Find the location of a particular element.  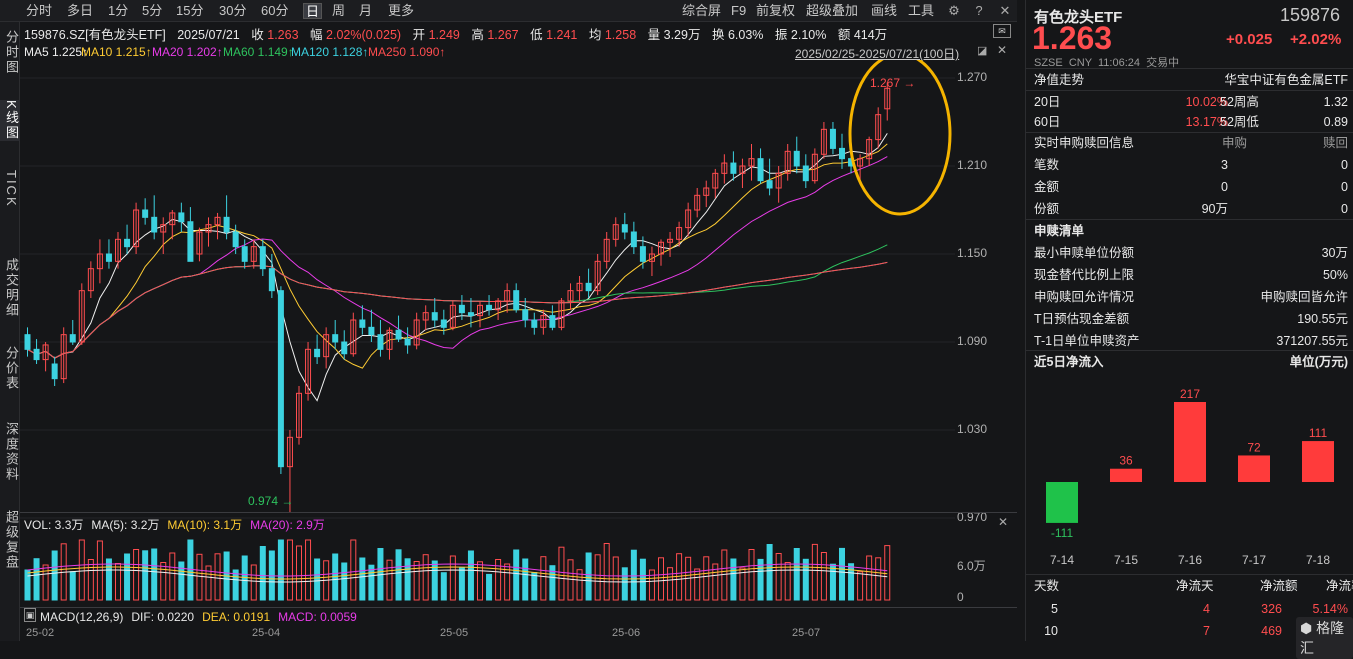

flow-table-col-header: 净流率 is located at coordinates (1339, 586).